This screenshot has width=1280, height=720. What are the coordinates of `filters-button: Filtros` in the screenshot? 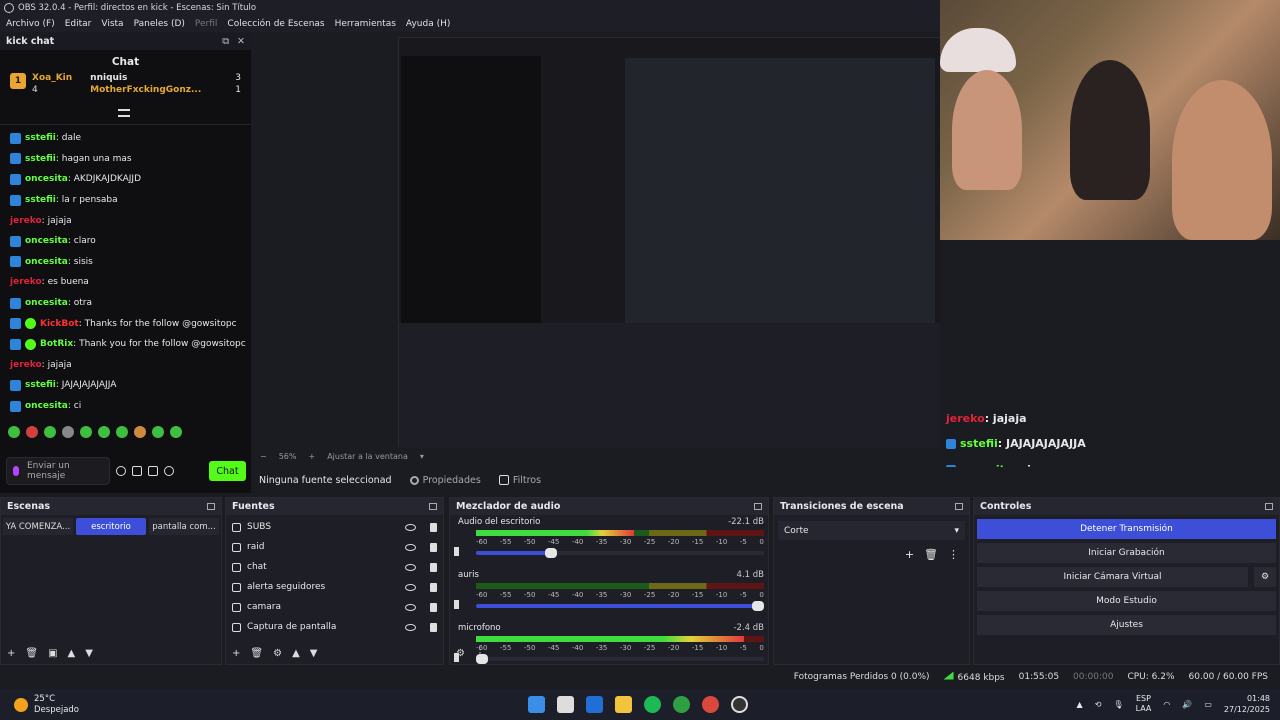 It's located at (519, 480).